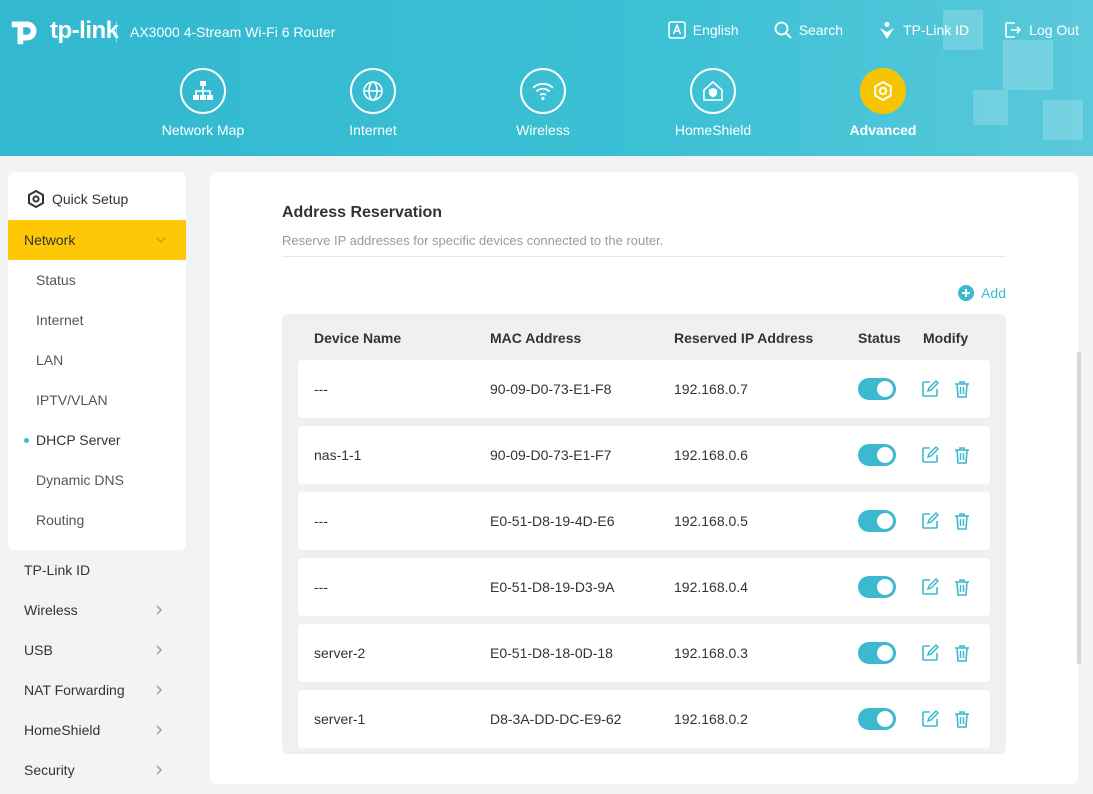 Image resolution: width=1093 pixels, height=794 pixels. I want to click on sidebar-item-label: Wireless, so click(51, 610).